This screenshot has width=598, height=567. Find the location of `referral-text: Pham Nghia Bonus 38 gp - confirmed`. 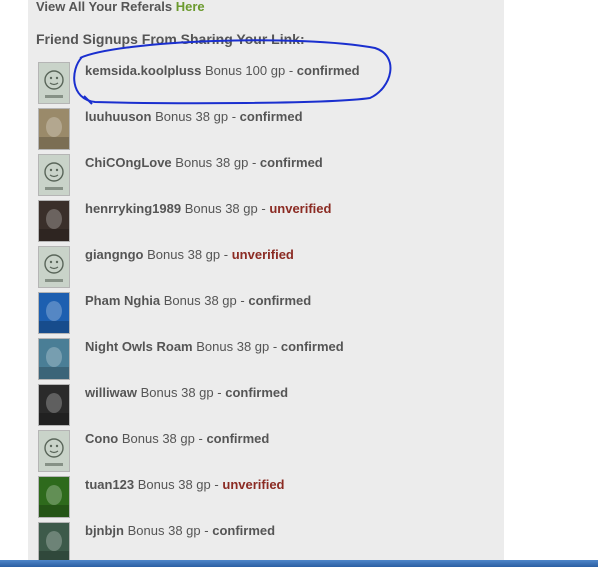

referral-text: Pham Nghia Bonus 38 gp - confirmed is located at coordinates (198, 300).